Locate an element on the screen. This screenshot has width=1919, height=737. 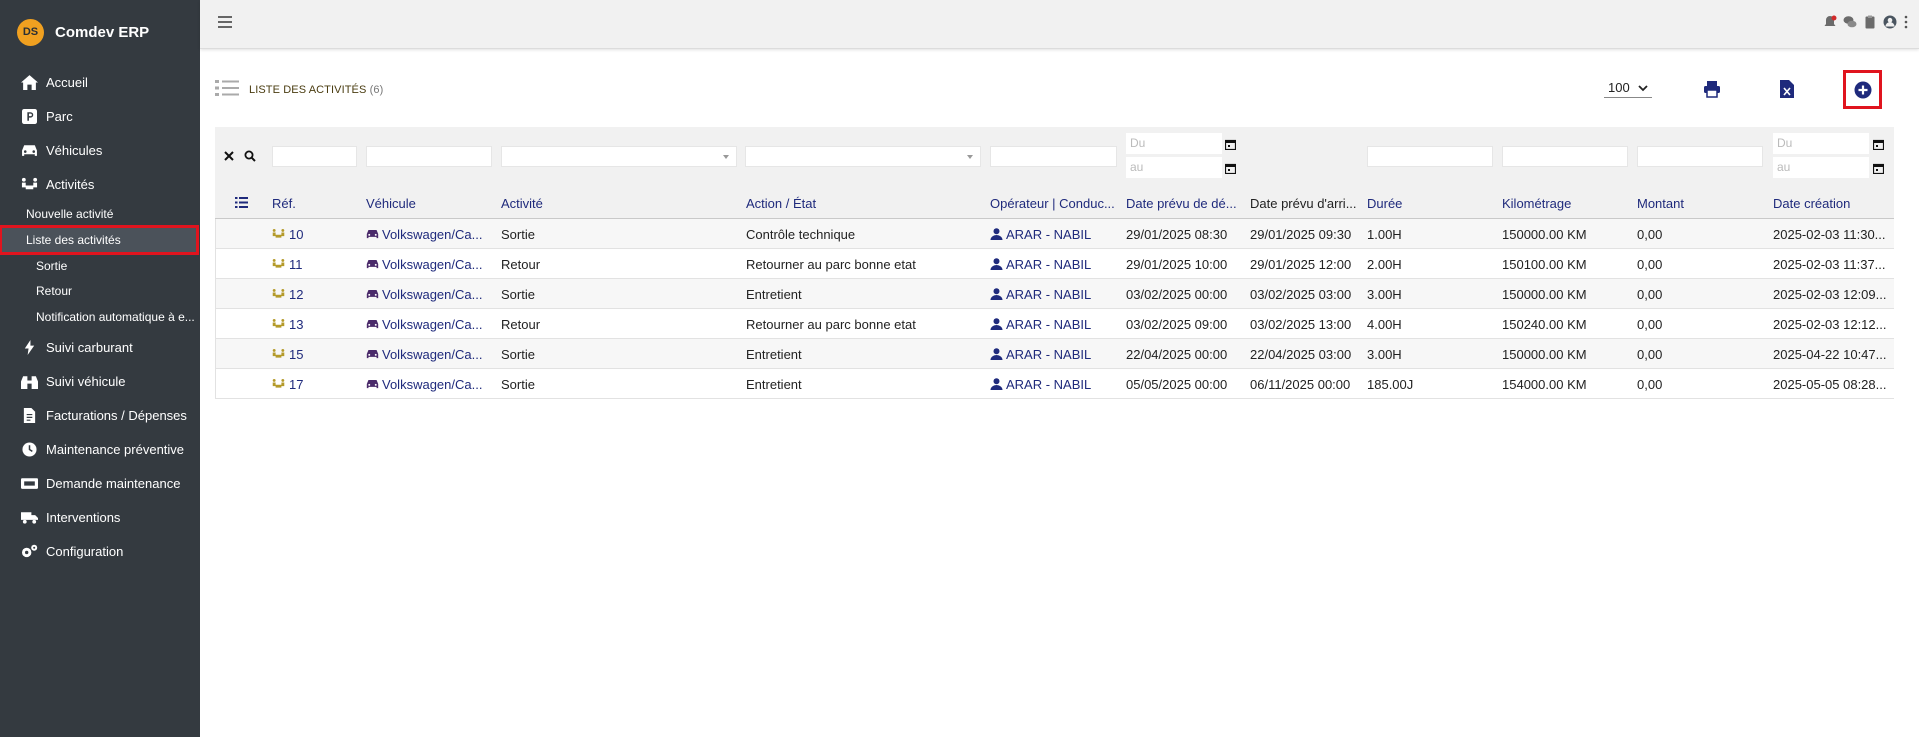
ref-link: 10 is located at coordinates (314, 234).